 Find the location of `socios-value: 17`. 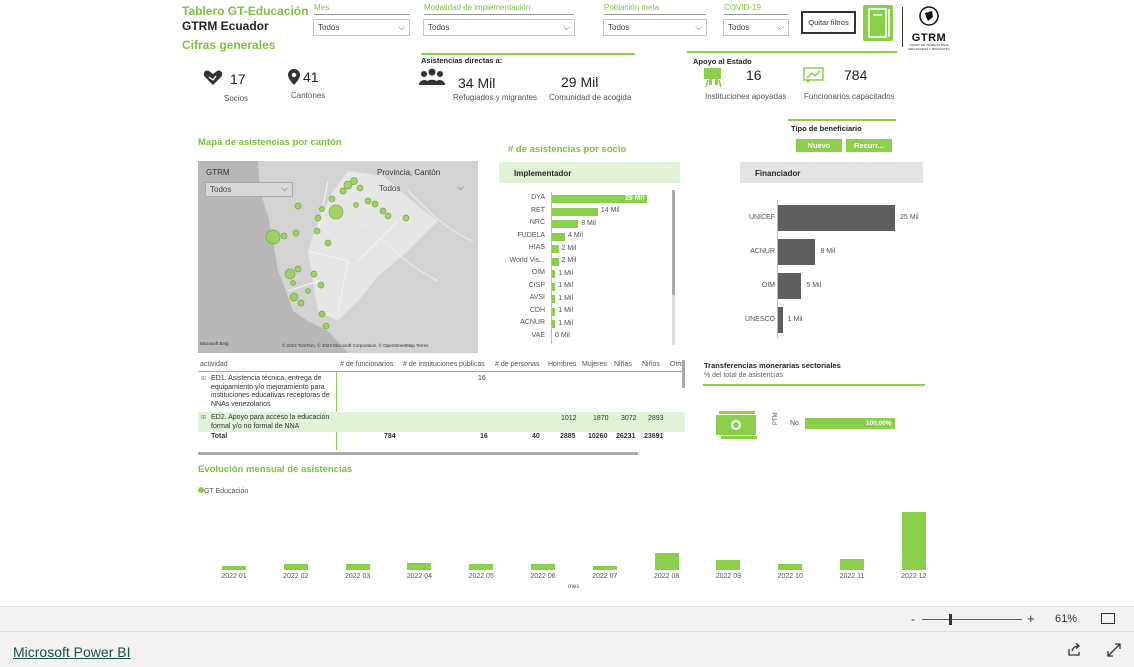

socios-value: 17 is located at coordinates (238, 79).